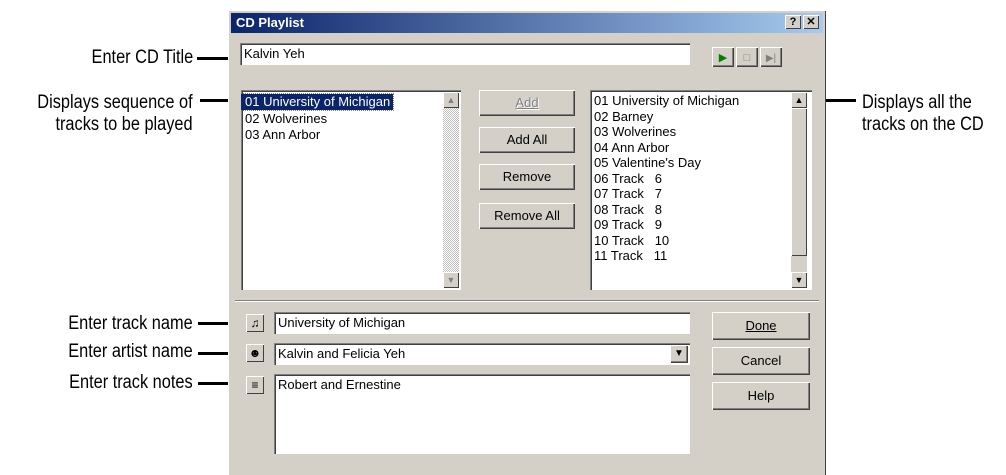 Image resolution: width=1006 pixels, height=475 pixels. Describe the element at coordinates (761, 396) in the screenshot. I see `help-button: Help` at that location.